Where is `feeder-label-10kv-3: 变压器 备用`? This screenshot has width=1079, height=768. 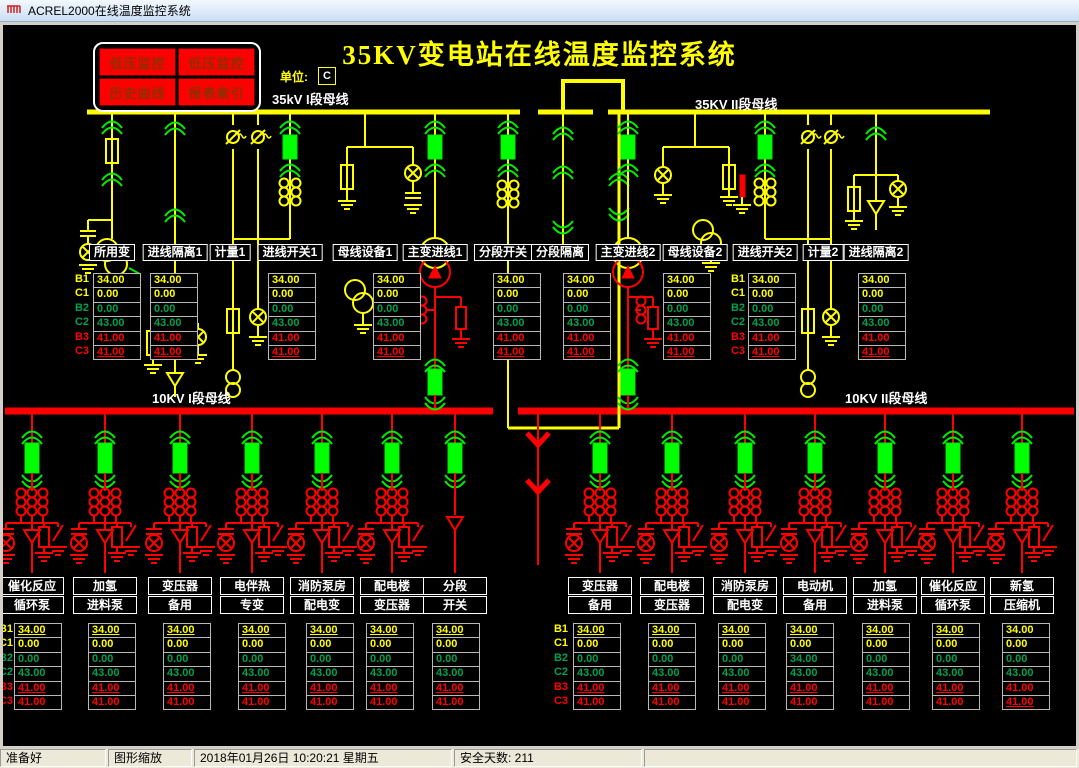 feeder-label-10kv-3: 变压器 备用 is located at coordinates (180, 595).